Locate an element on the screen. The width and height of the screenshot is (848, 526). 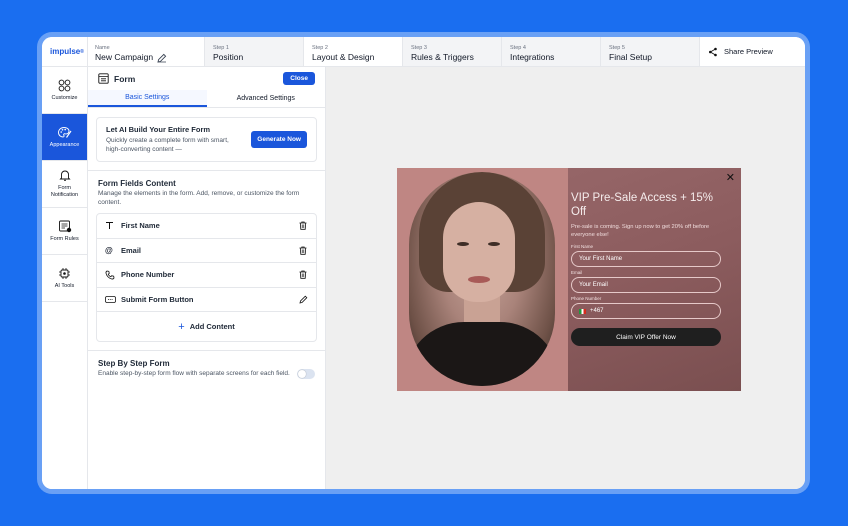
share-preview-button: Share Preview is located at coordinates (752, 51).